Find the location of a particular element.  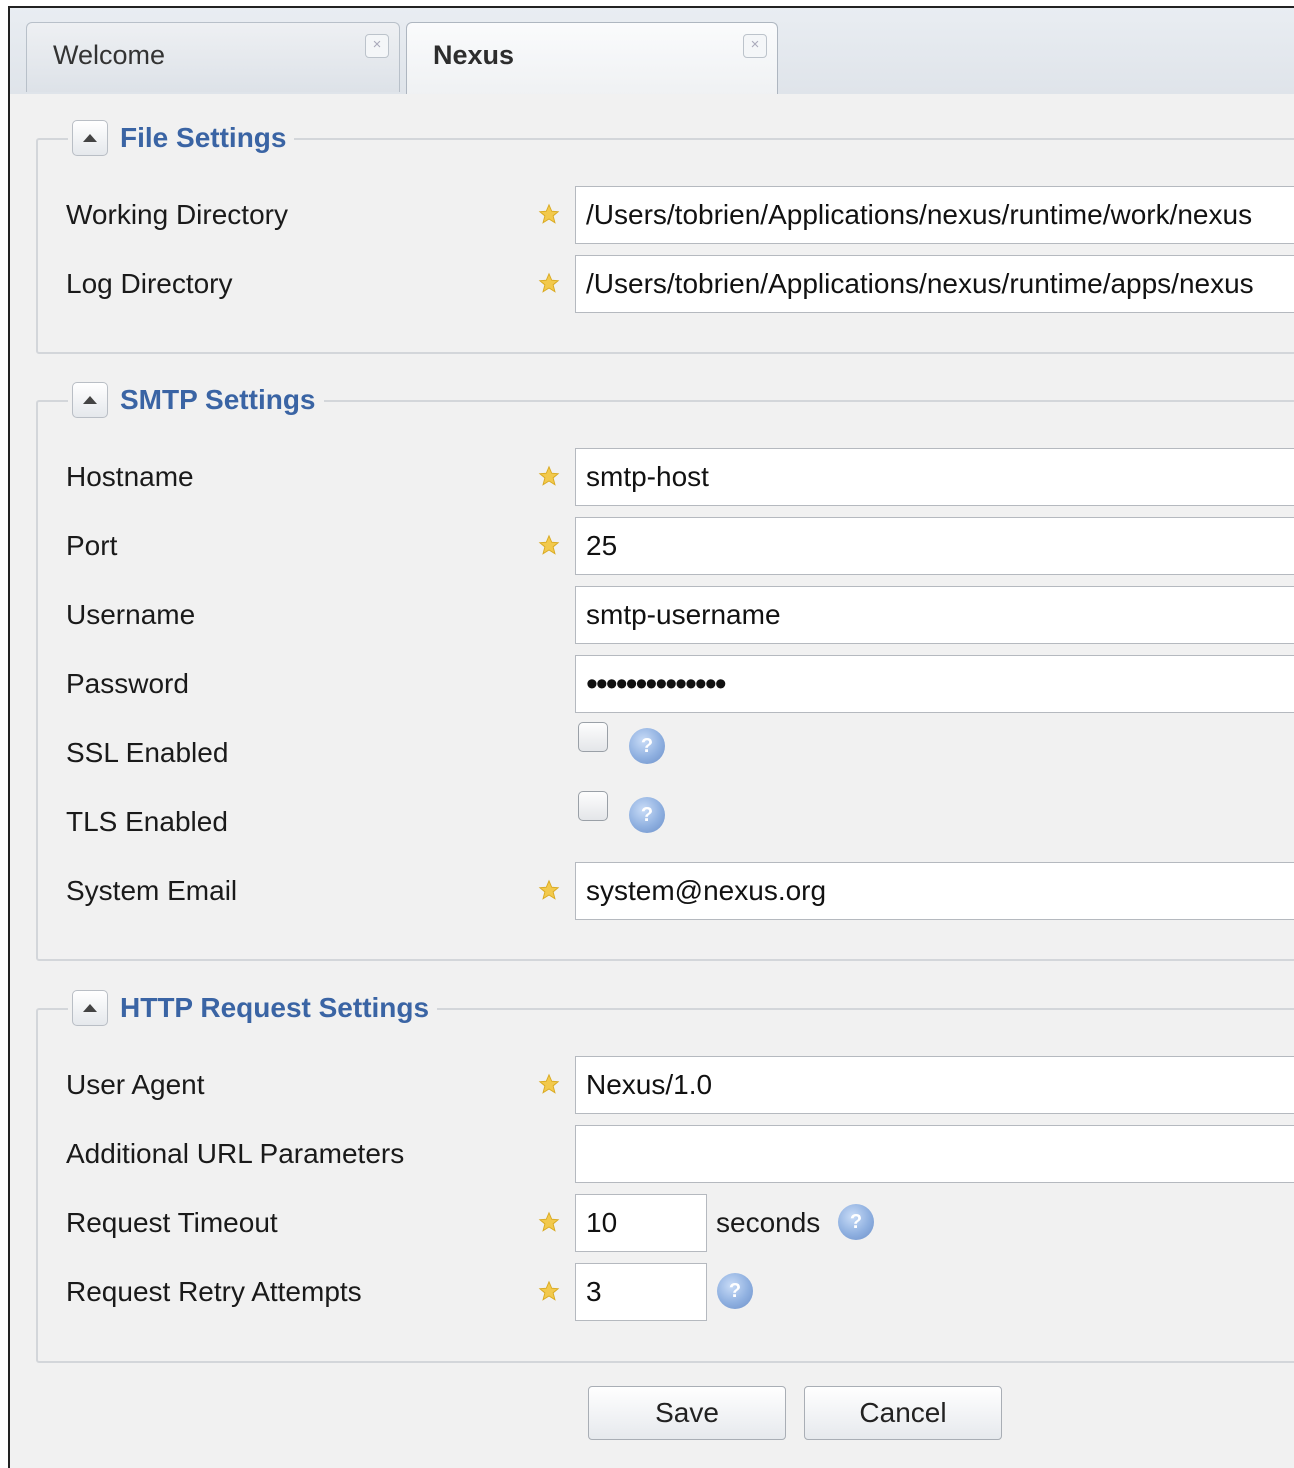

section-header: SMTP Settings is located at coordinates (196, 400).